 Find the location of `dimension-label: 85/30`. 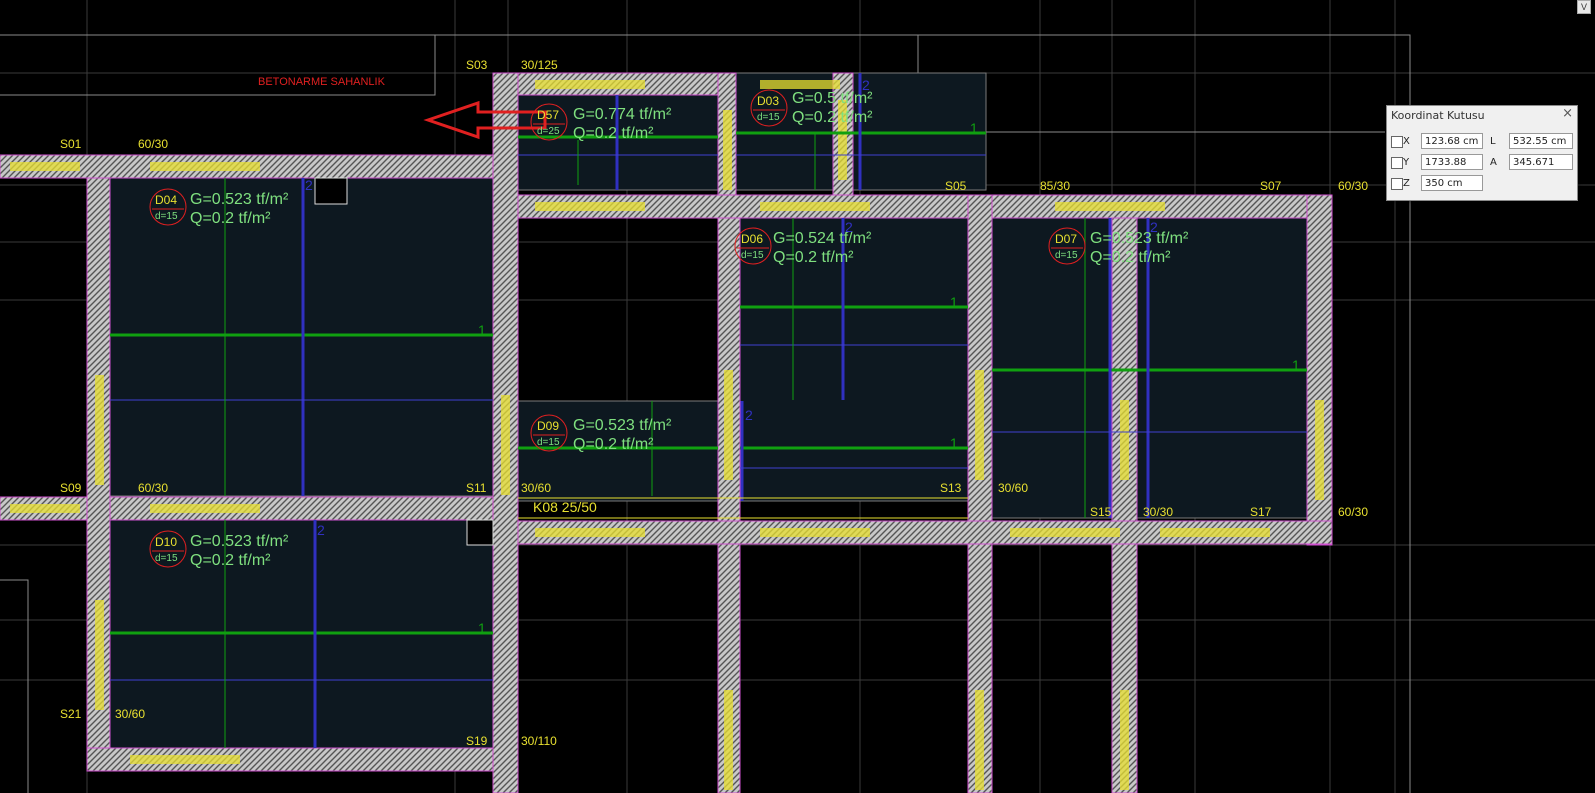

dimension-label: 85/30 is located at coordinates (1055, 186).